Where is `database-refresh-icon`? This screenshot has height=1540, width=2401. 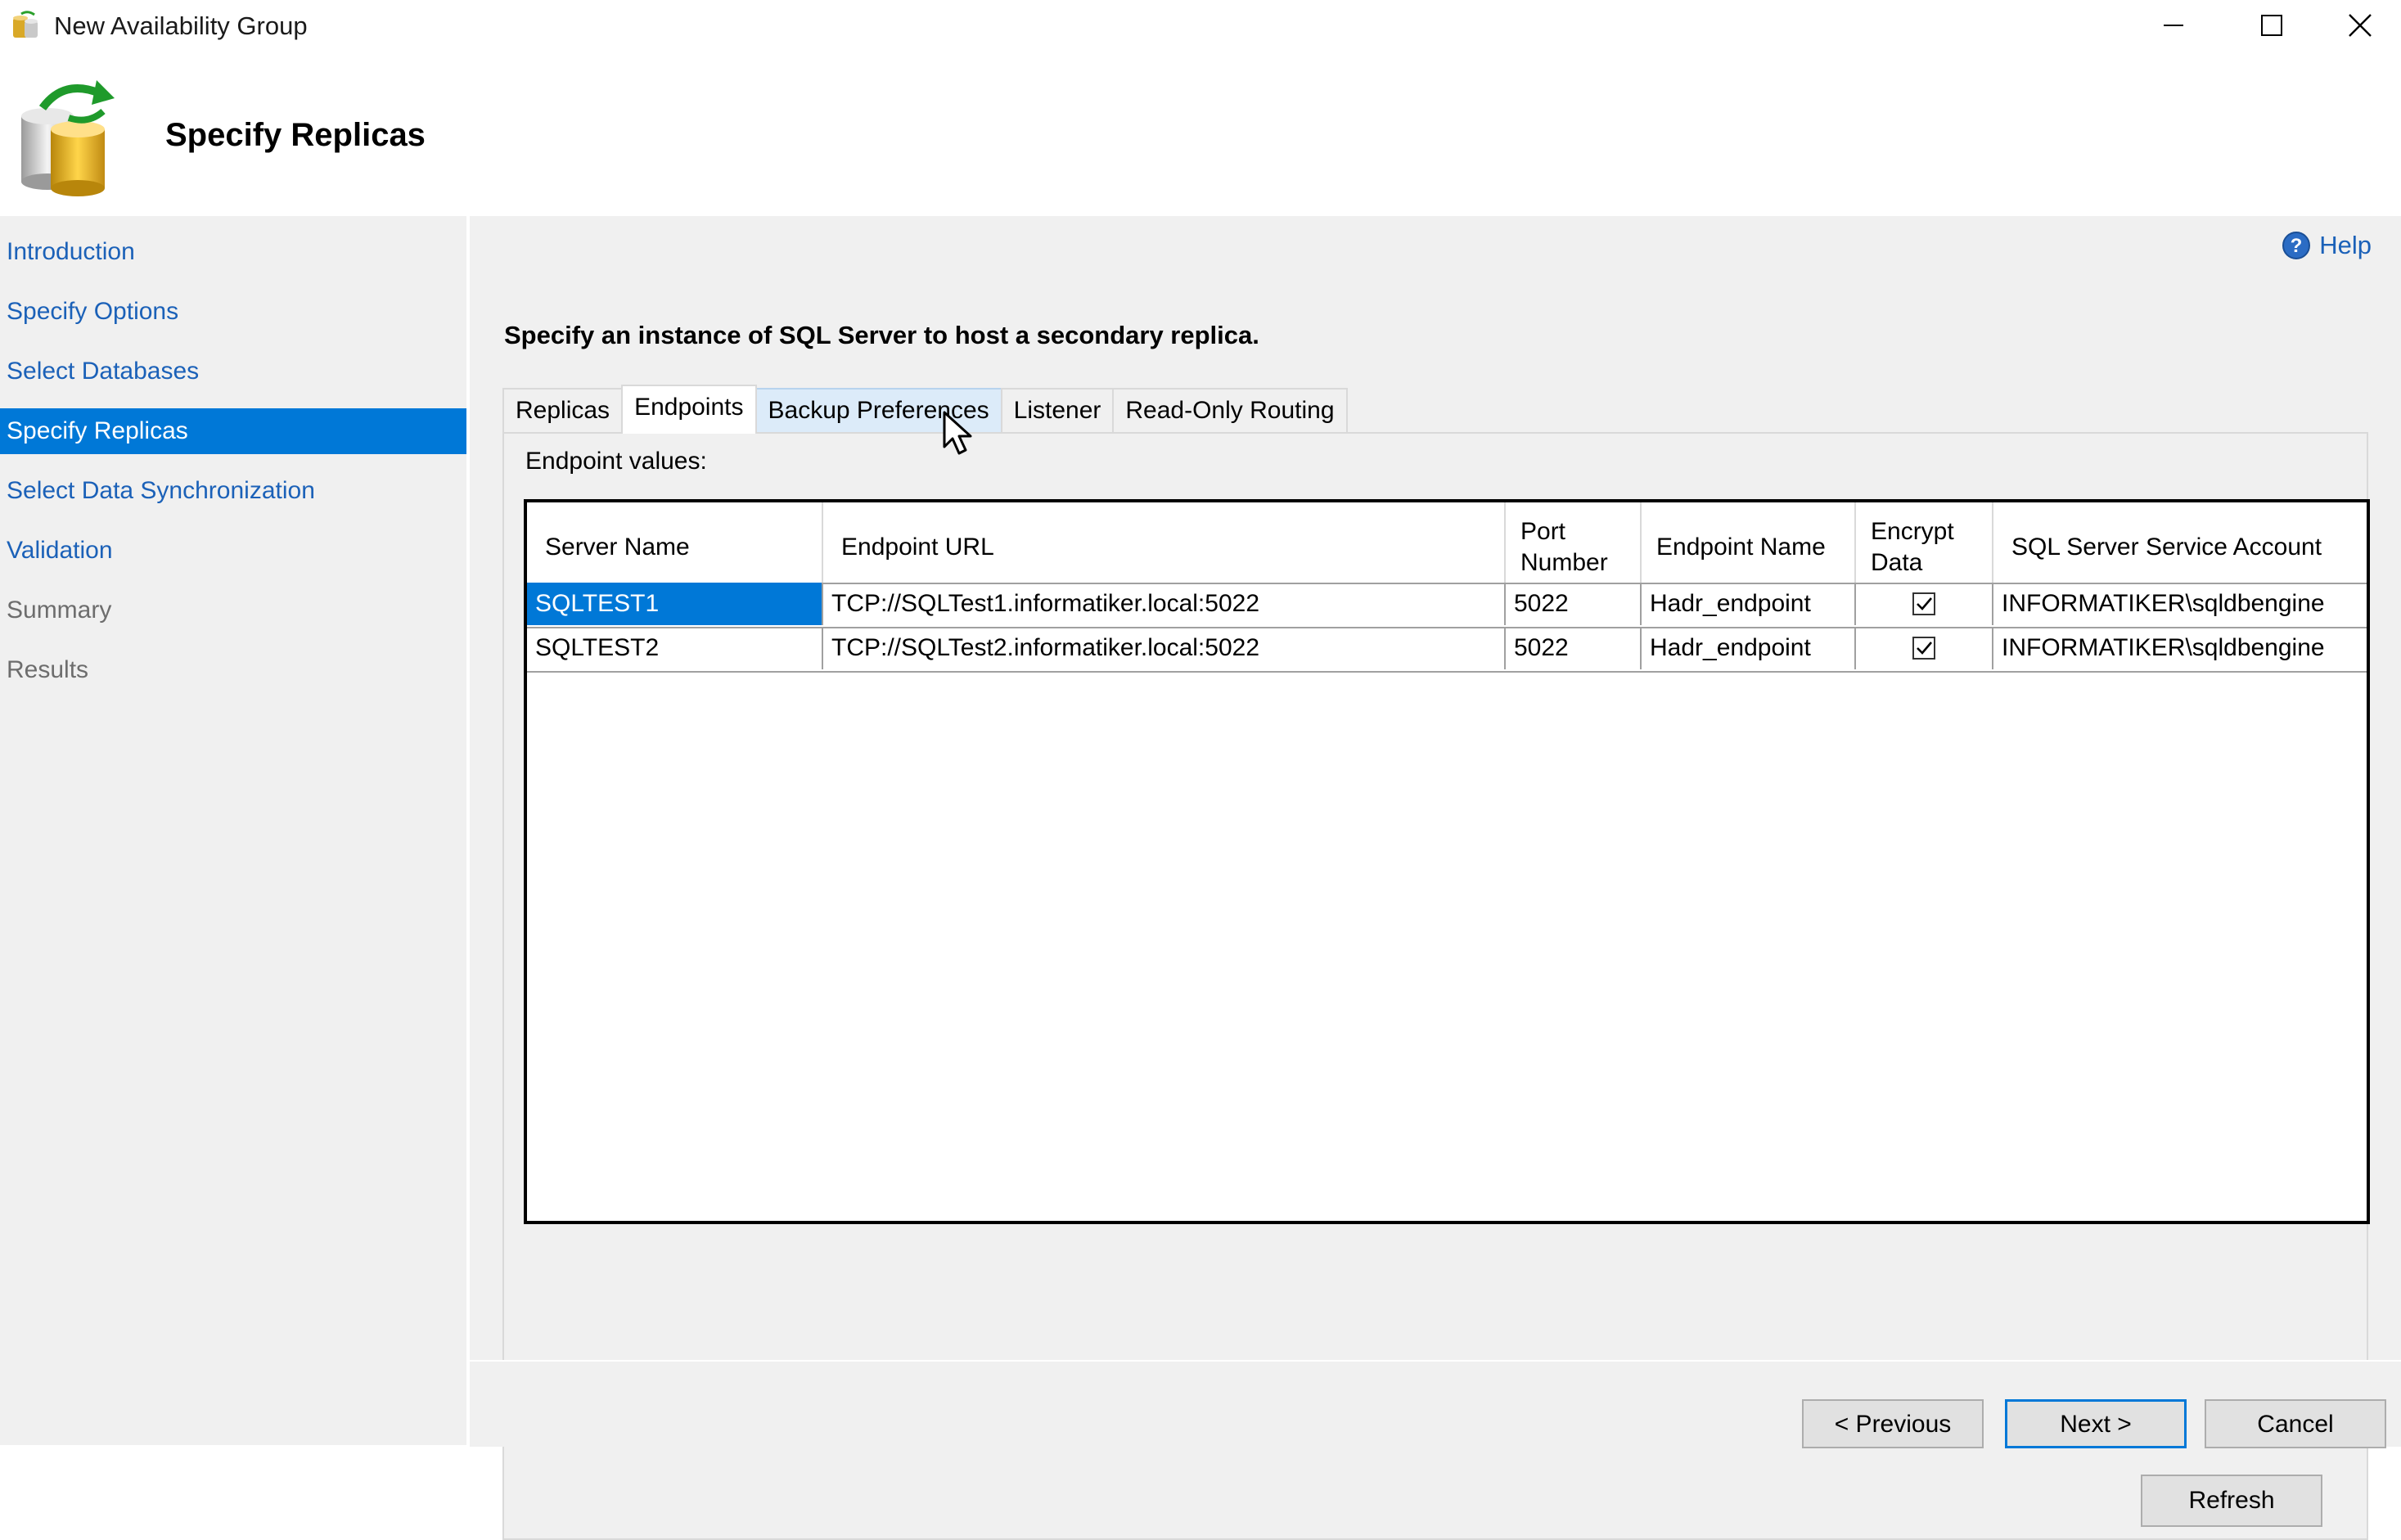
database-refresh-icon is located at coordinates (72, 136).